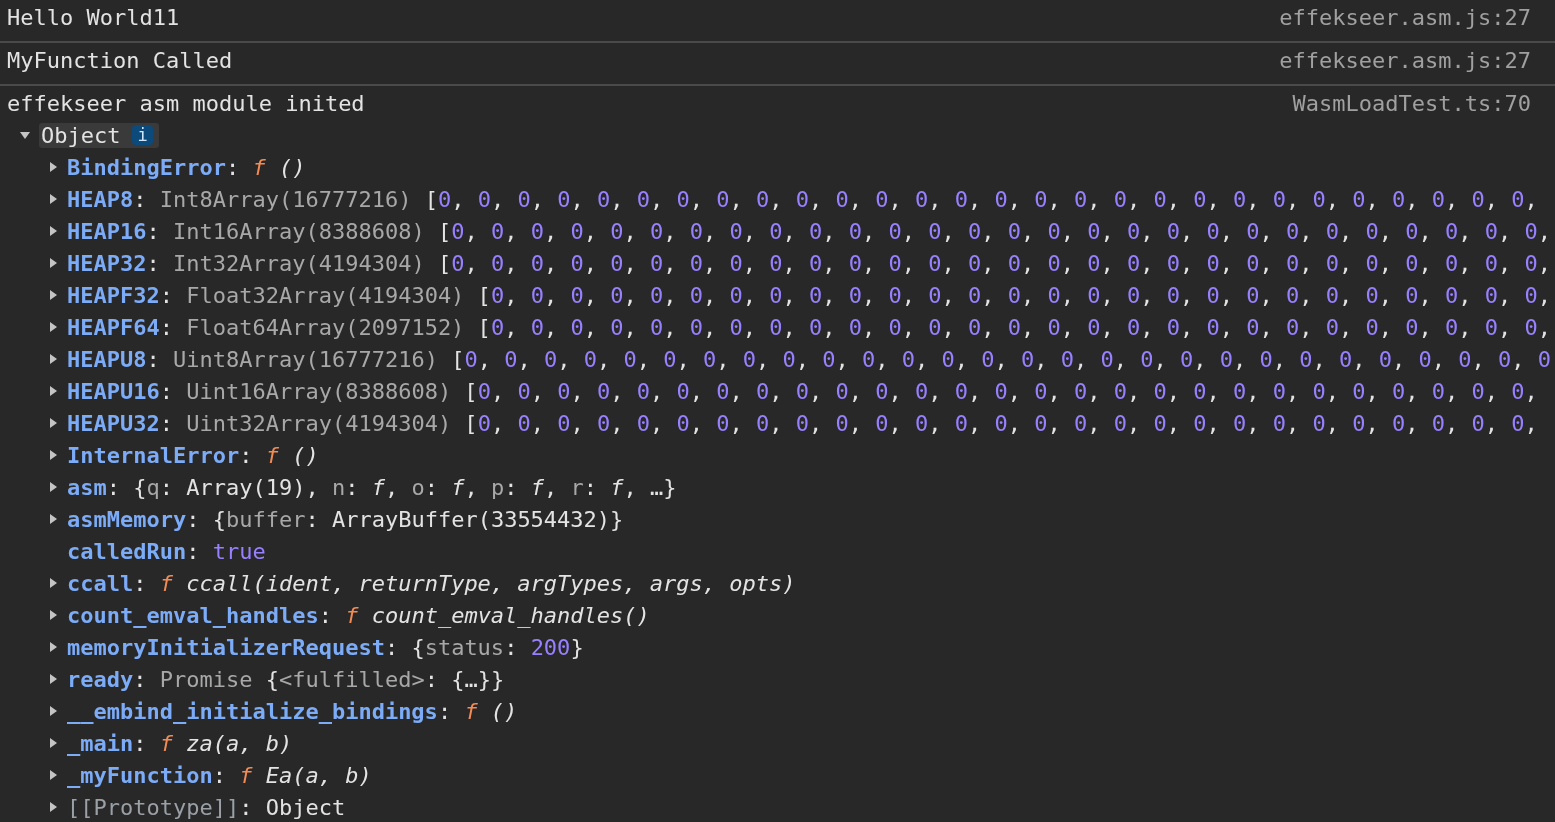 The height and width of the screenshot is (822, 1555). What do you see at coordinates (107, 359) in the screenshot?
I see `property-key: HEAPU8` at bounding box center [107, 359].